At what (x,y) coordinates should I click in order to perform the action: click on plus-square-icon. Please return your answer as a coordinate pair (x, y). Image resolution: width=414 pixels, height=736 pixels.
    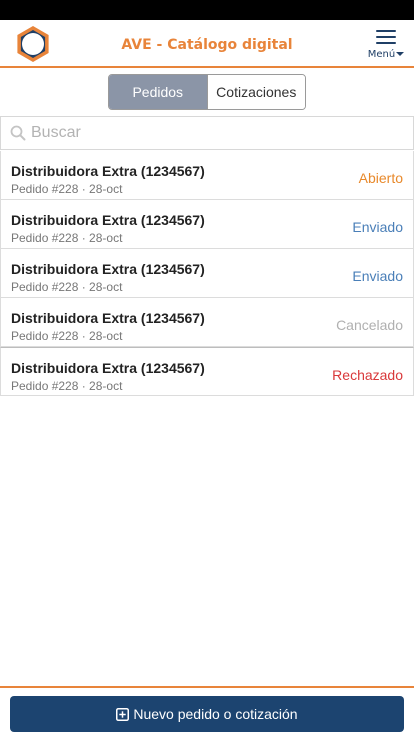
    Looking at the image, I should click on (123, 714).